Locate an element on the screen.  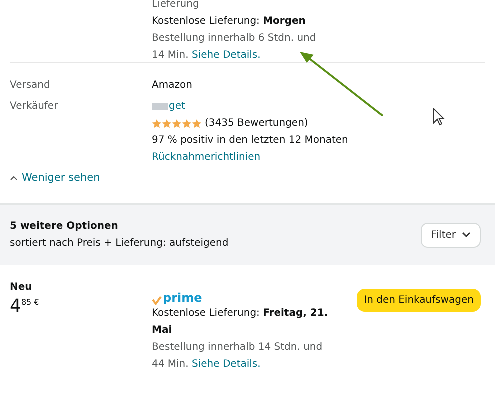
positive-text: 97 % positiv in den letzten 12 Monaten is located at coordinates (250, 141).